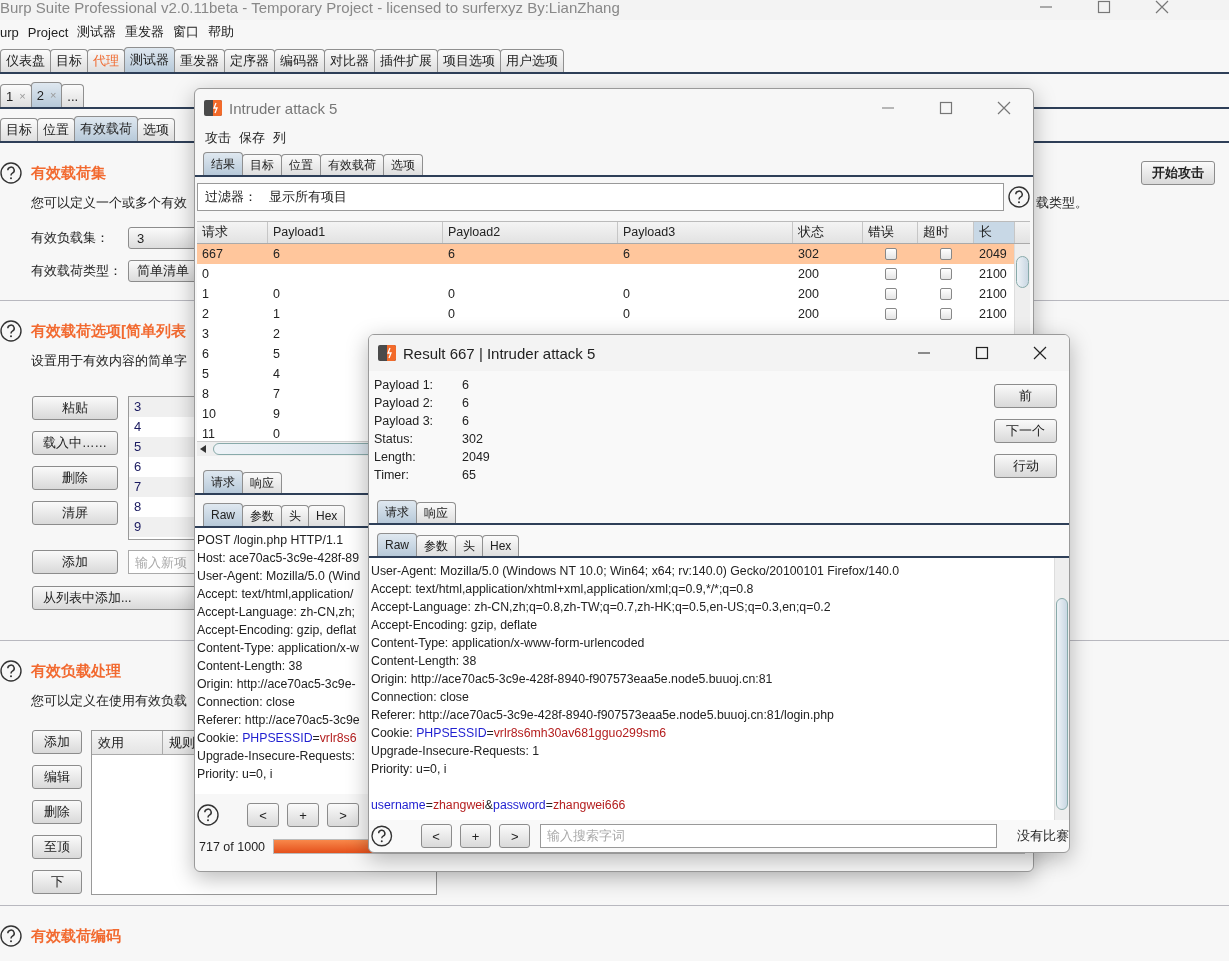 This screenshot has width=1229, height=961. Describe the element at coordinates (600, 197) in the screenshot. I see `filter-bar: 过滤器： 显示所有项目` at that location.